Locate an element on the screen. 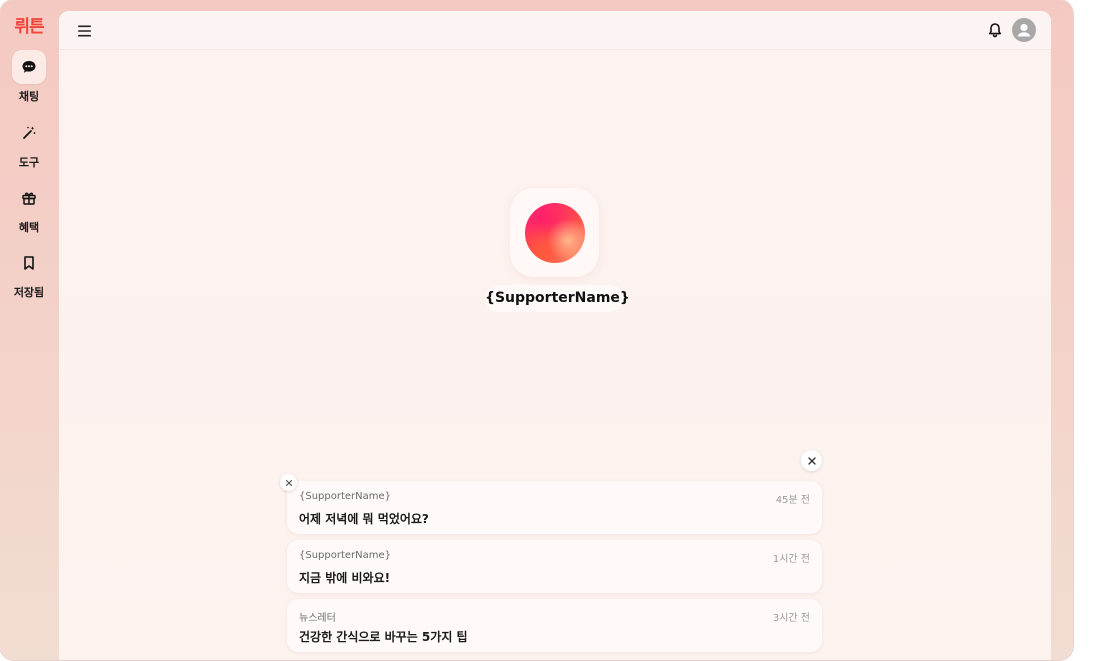 The image size is (1108, 661). dismiss-all-button is located at coordinates (811, 460).